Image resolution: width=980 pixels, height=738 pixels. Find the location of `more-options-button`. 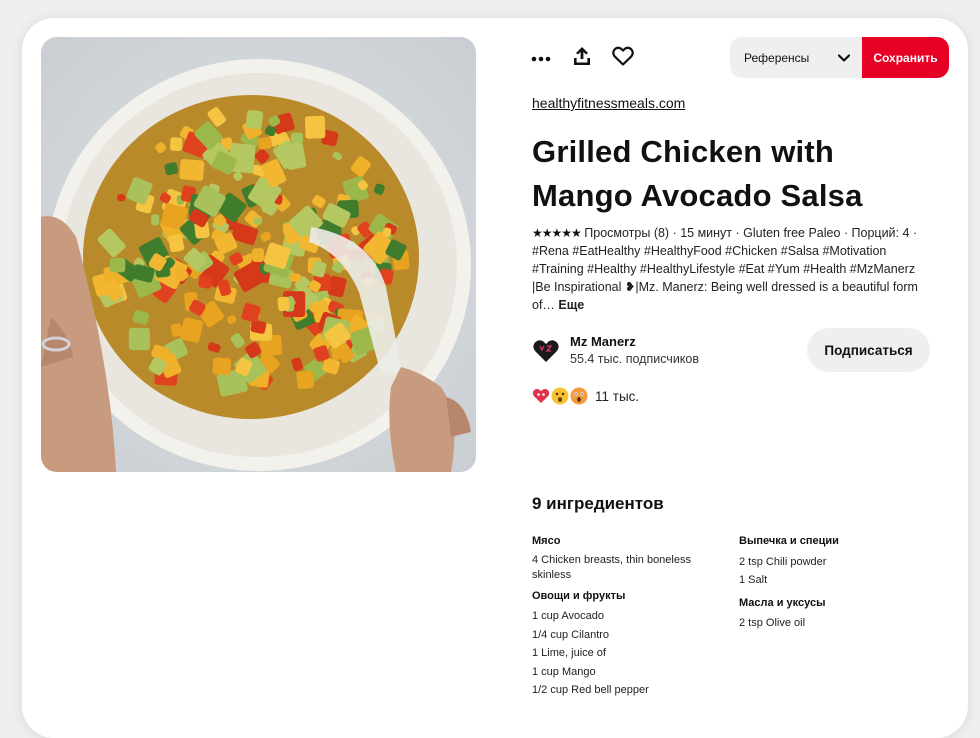

more-options-button is located at coordinates (541, 58).